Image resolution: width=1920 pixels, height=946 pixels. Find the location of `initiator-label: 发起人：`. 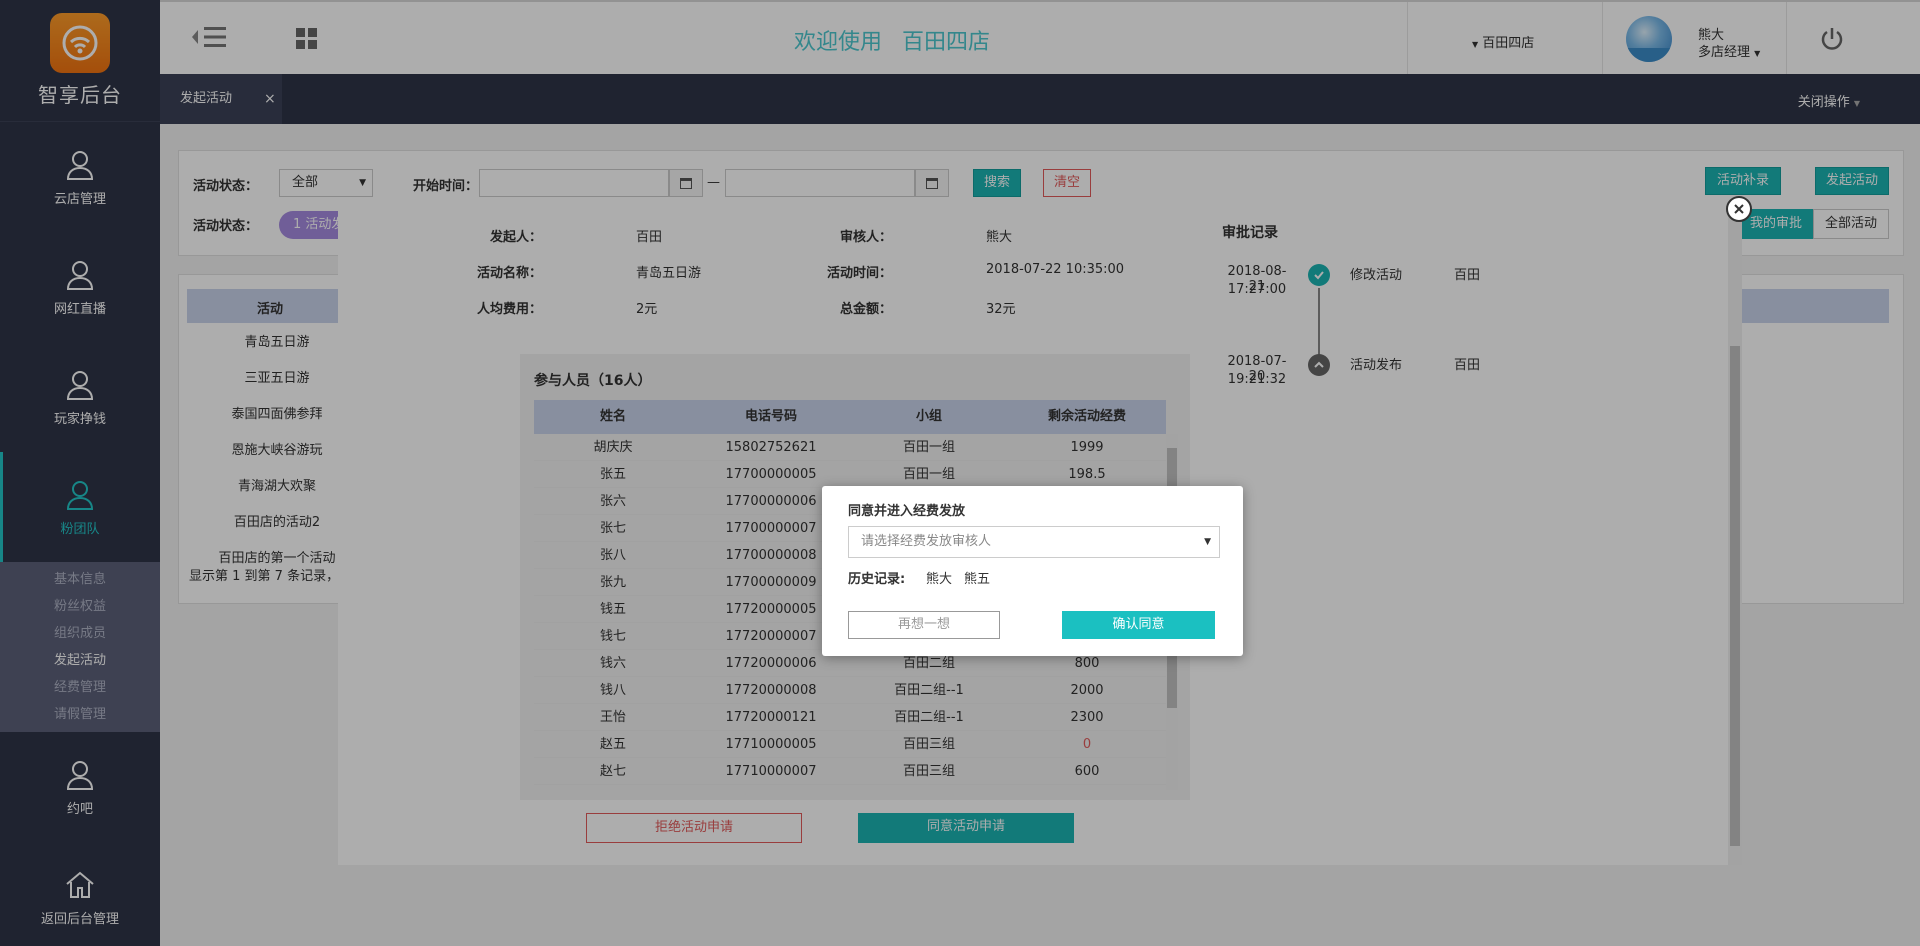

initiator-label: 发起人： is located at coordinates (515, 237).